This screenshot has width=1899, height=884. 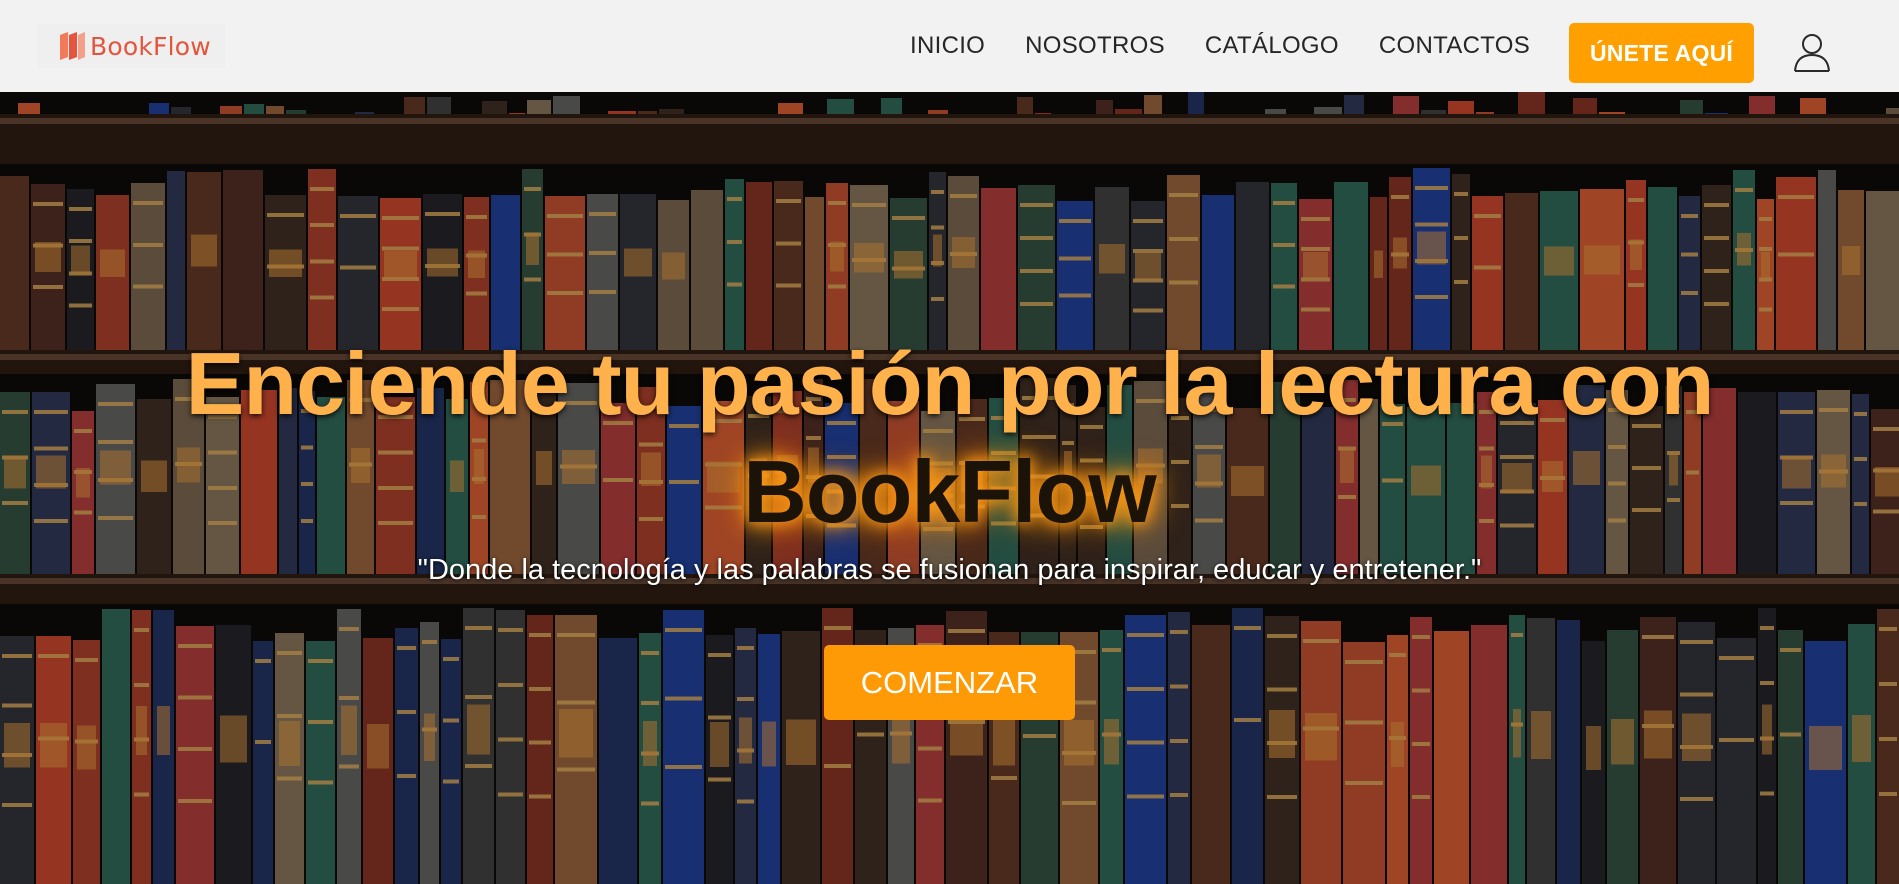 What do you see at coordinates (1812, 52) in the screenshot?
I see `user-icon` at bounding box center [1812, 52].